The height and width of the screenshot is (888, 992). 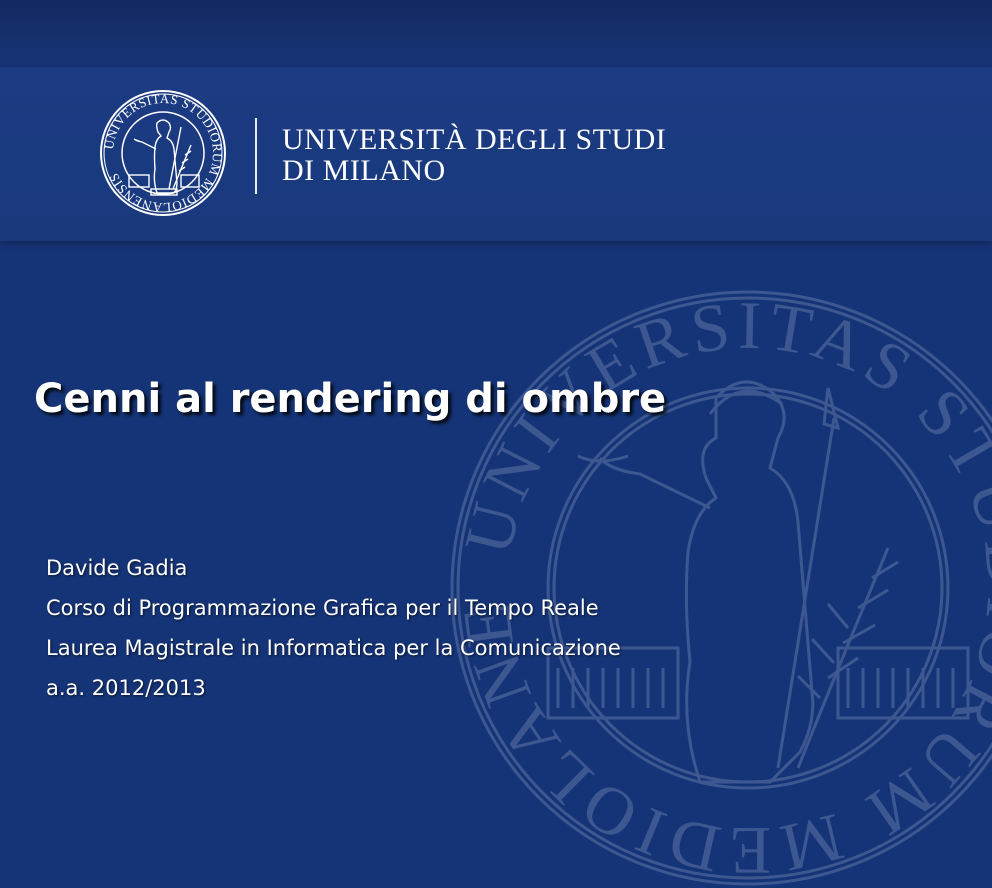 I want to click on university-name-line1: UNIVERSITÀ DEGLI STUDI, so click(x=474, y=139).